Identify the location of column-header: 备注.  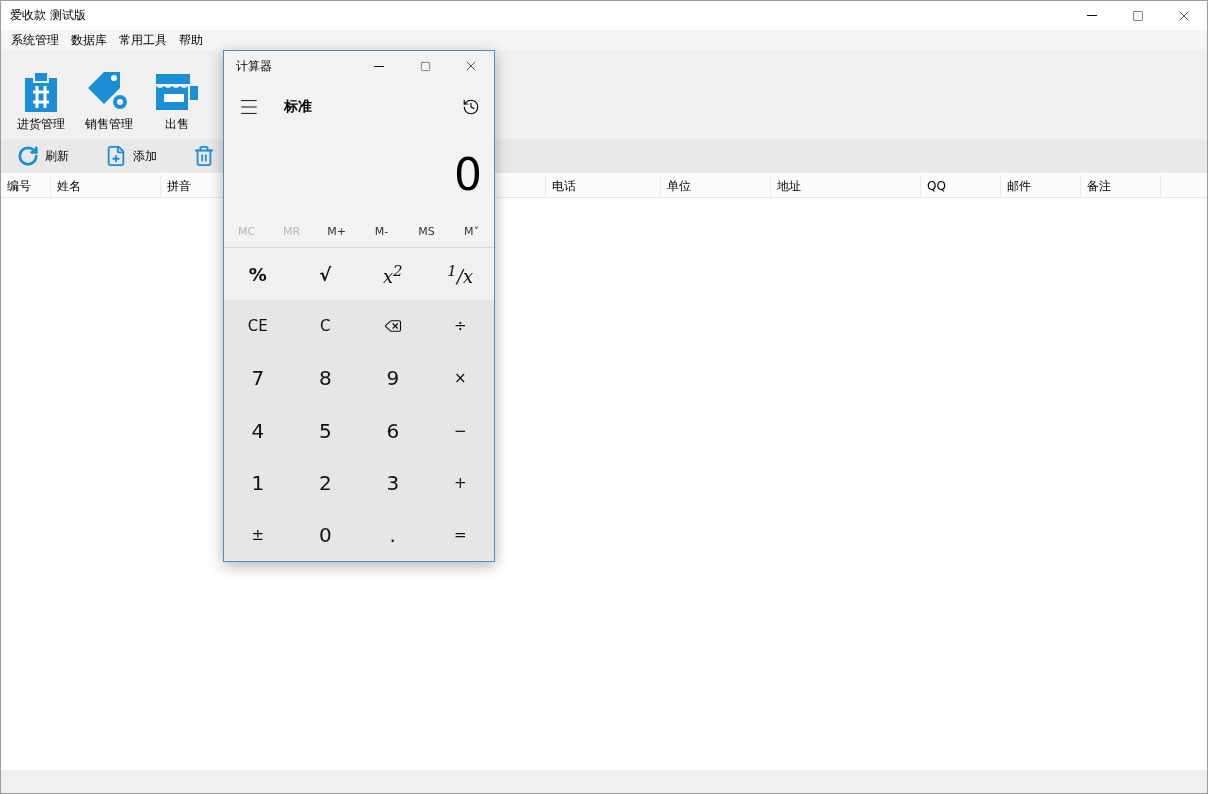
(1121, 186).